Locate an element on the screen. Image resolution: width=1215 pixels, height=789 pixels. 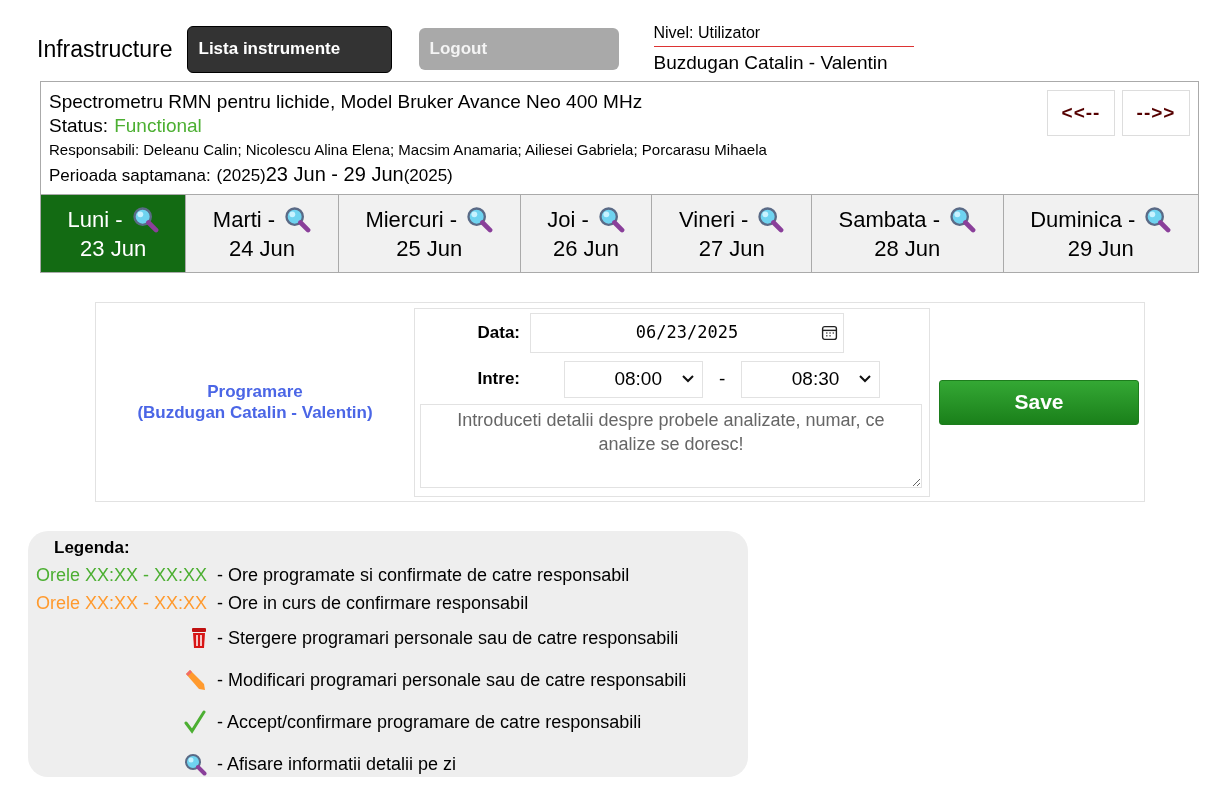
booking-owner: (Buzdugan Catalin - Valentin) is located at coordinates (255, 412).